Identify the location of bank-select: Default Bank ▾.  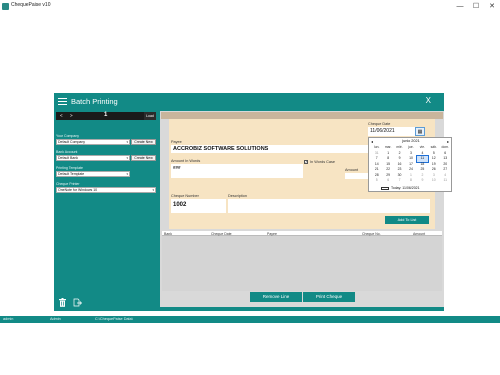
(93, 158).